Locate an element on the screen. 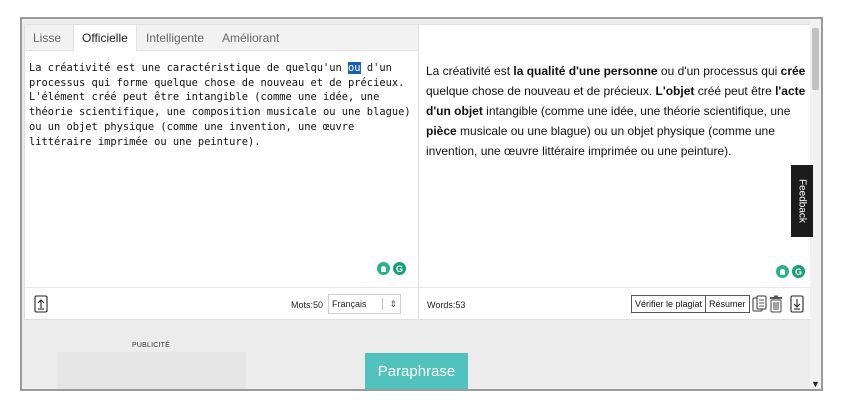 The width and height of the screenshot is (844, 410). summarize-button: Résumer is located at coordinates (727, 304).